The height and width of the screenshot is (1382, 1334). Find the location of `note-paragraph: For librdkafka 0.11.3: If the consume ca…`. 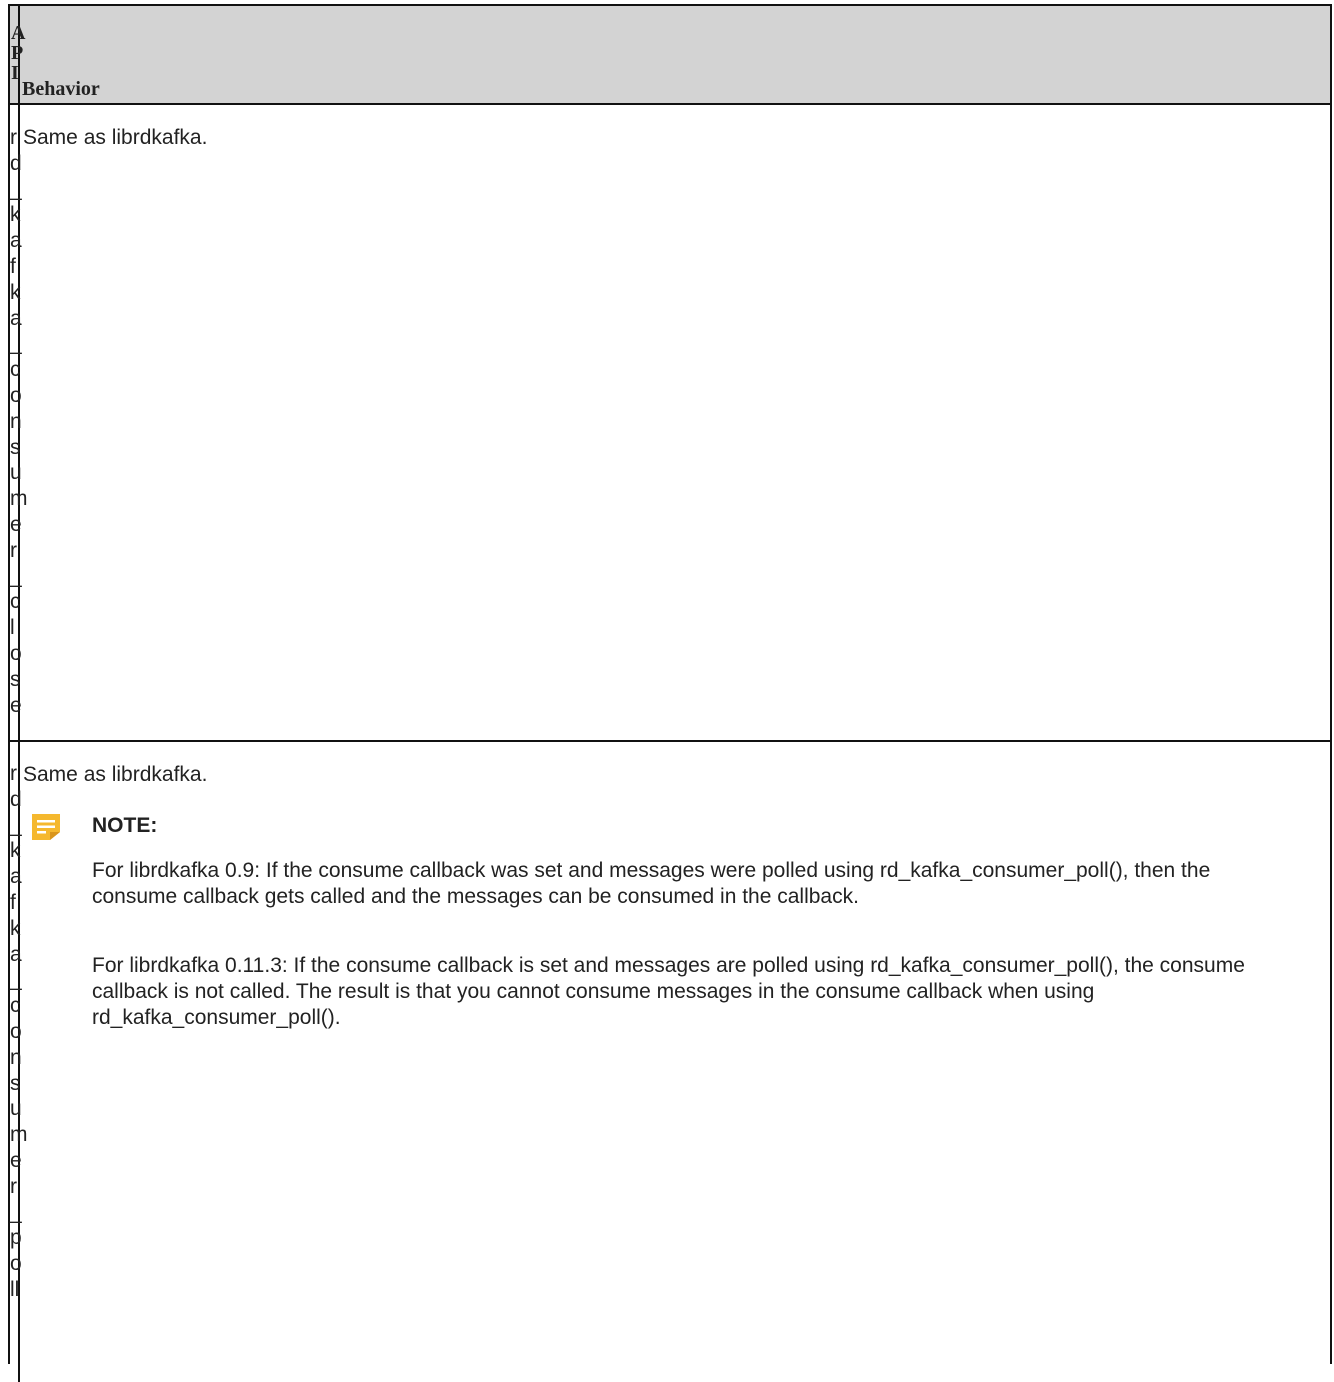

note-paragraph: For librdkafka 0.11.3: If the consume ca… is located at coordinates (668, 991).